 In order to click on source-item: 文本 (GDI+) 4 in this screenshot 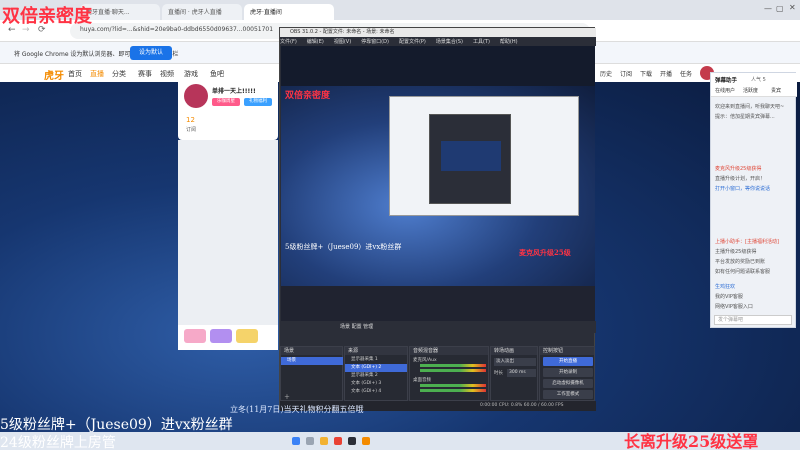, I will do `click(376, 392)`.